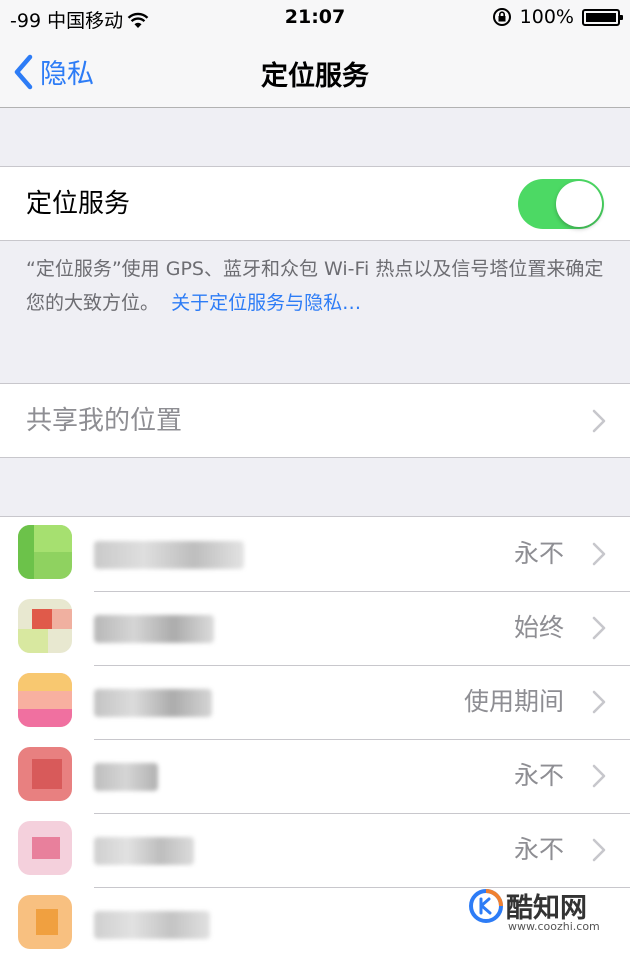 Image resolution: width=630 pixels, height=962 pixels. I want to click on battery-icon, so click(602, 17).